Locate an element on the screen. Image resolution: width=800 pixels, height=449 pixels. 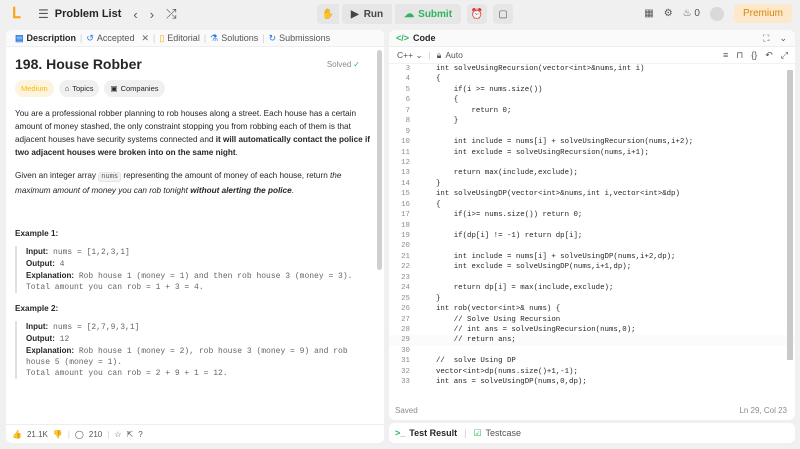
problem-list-icon: ☰ is located at coordinates (43, 14).